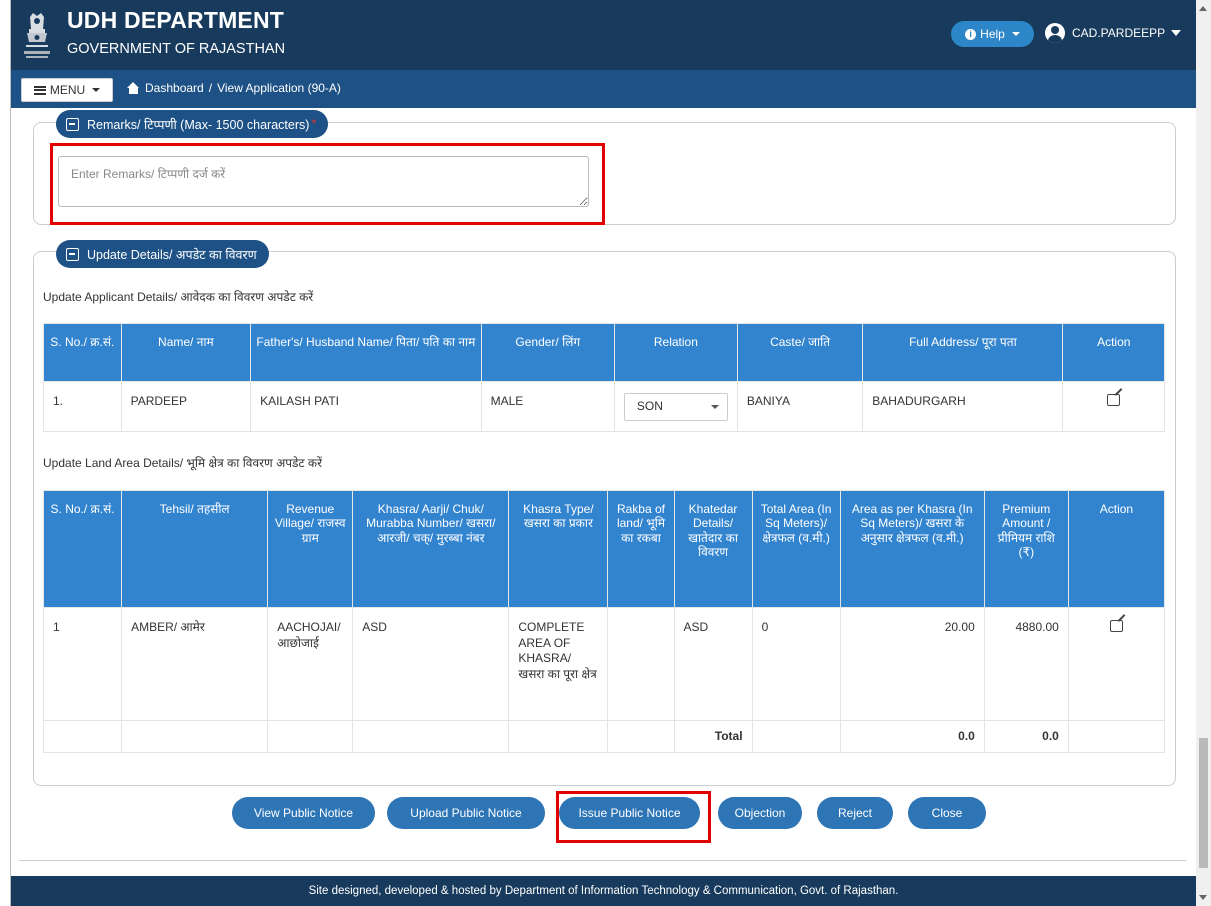  I want to click on cell-sno: 1., so click(82, 406).